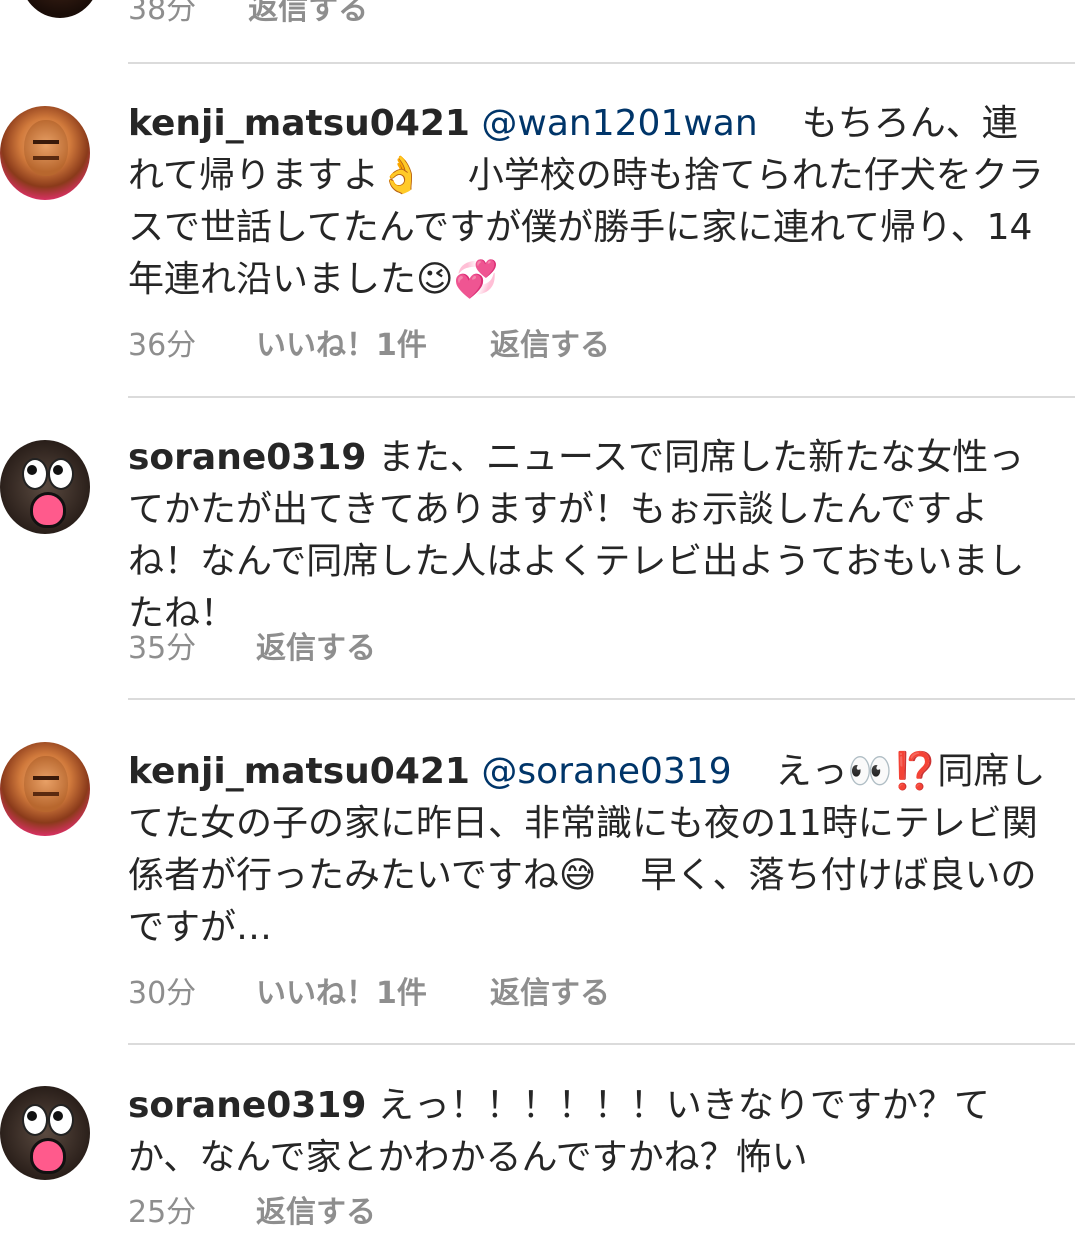 The height and width of the screenshot is (1257, 1075). Describe the element at coordinates (476, 279) in the screenshot. I see `revolving-hearts-emoji-icon: 💞` at that location.